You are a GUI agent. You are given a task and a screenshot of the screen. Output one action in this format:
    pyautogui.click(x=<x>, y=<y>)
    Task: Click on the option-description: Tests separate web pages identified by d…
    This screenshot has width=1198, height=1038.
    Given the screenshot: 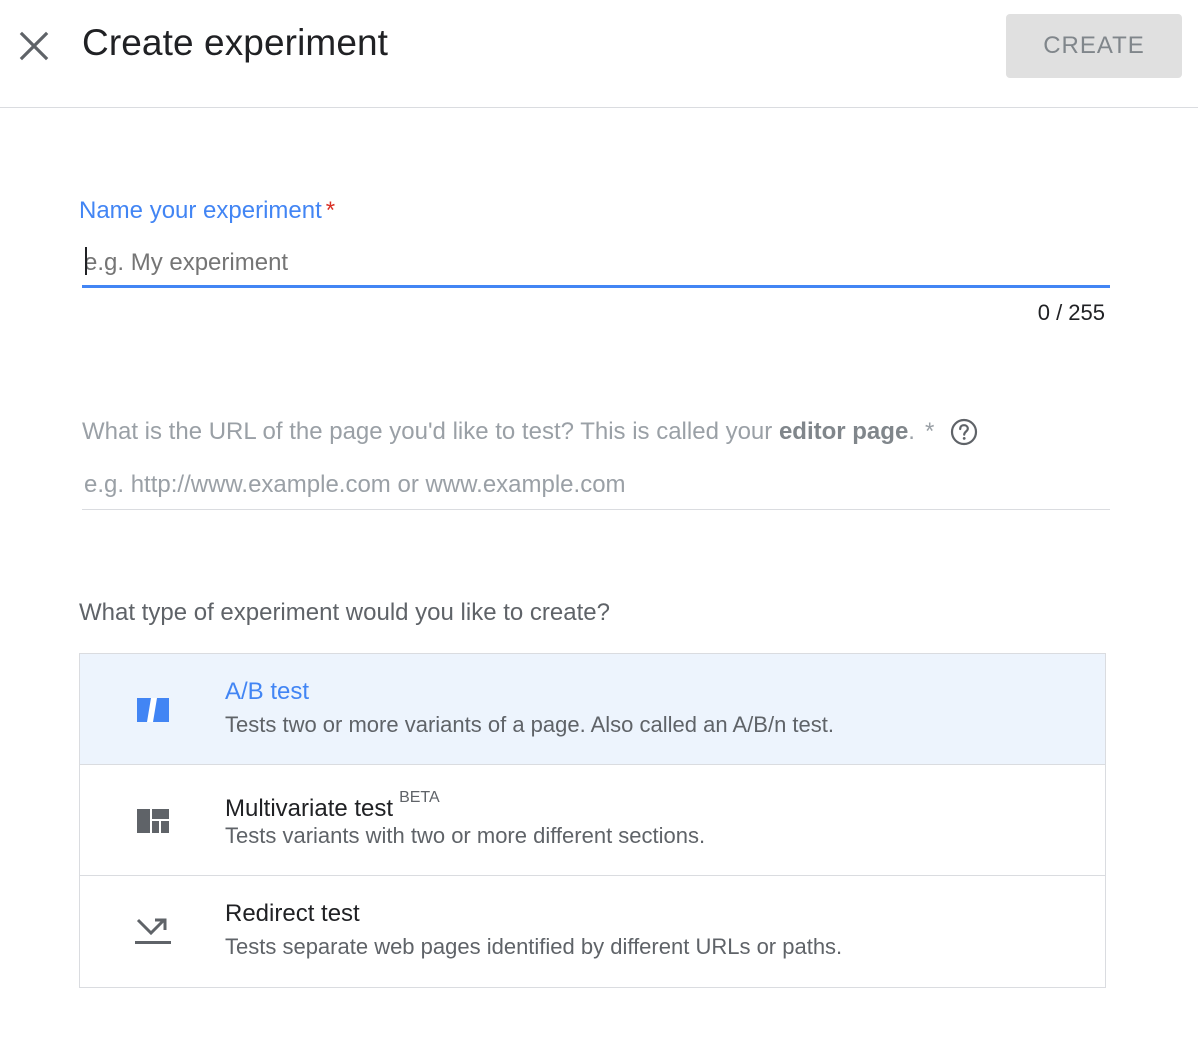 What is the action you would take?
    pyautogui.click(x=534, y=946)
    